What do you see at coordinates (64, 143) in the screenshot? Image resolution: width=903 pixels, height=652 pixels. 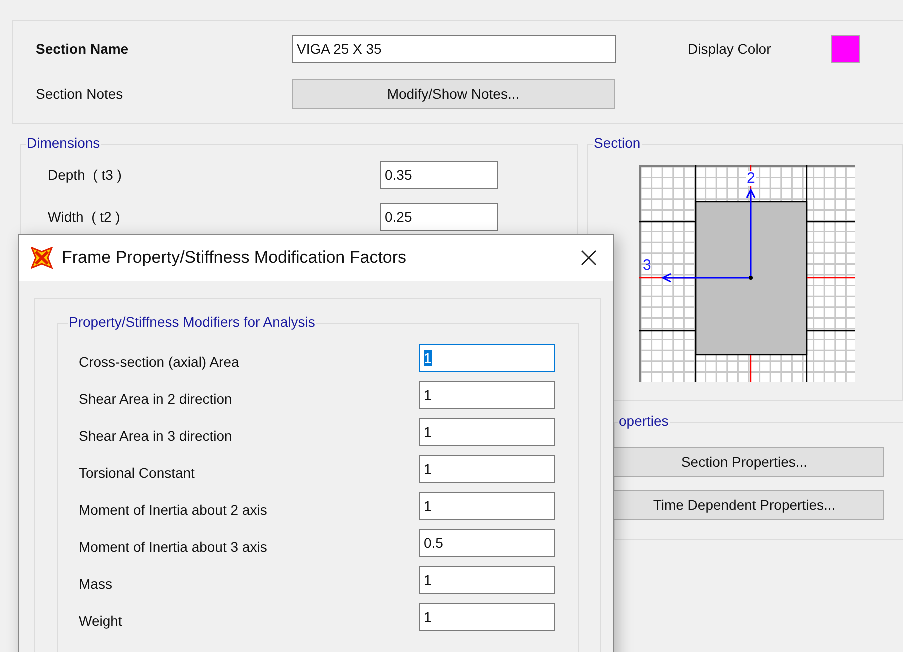 I see `group-title: Dimensions` at bounding box center [64, 143].